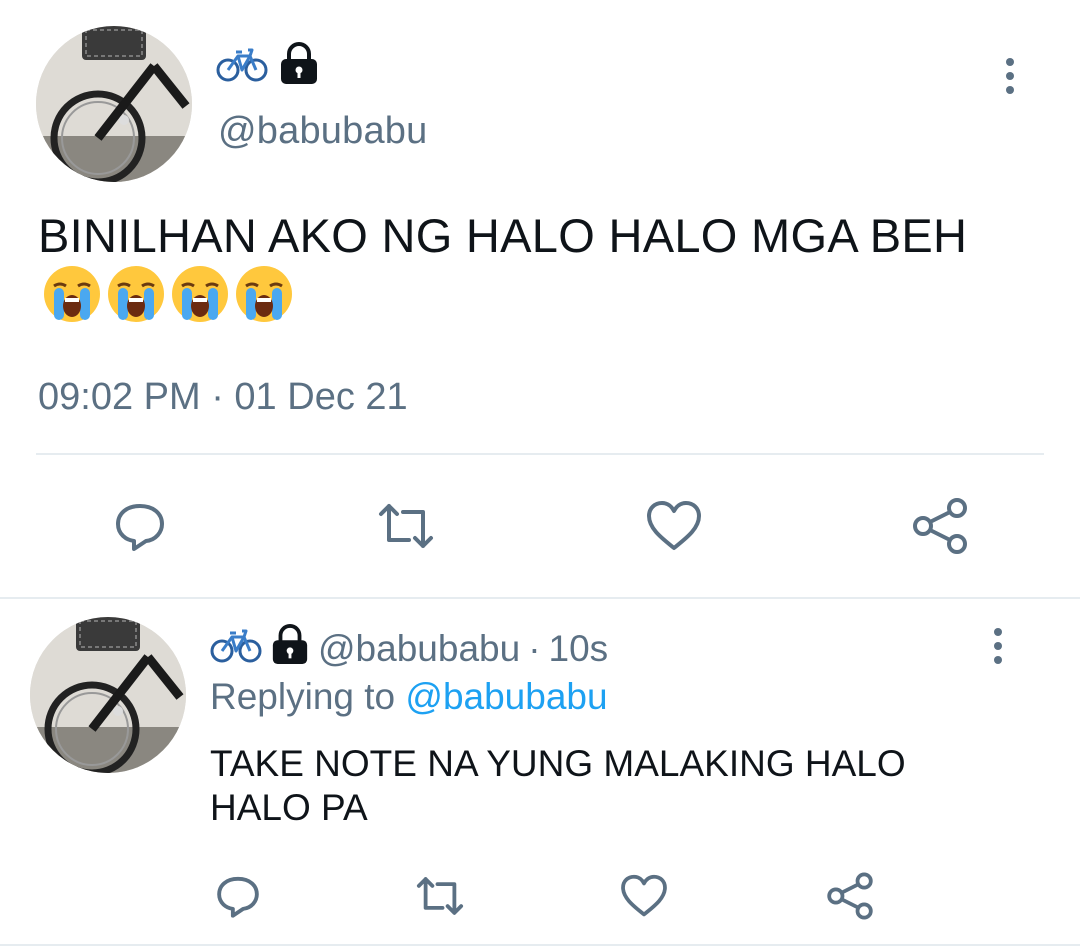 The height and width of the screenshot is (948, 1080). I want to click on display-name, so click(268, 66).